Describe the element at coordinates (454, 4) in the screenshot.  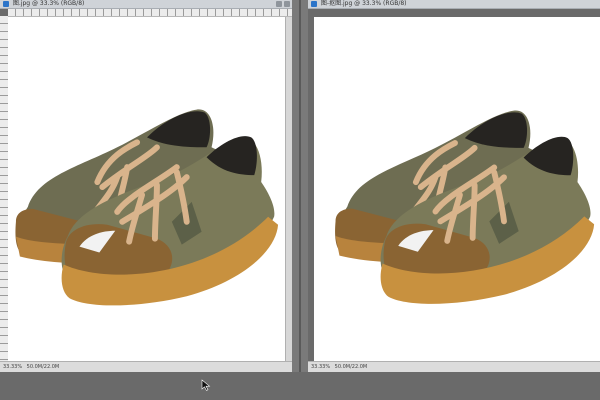
I see `document-tab-right: 图-抠图.jpg @ 33.3% (RGB/8)` at that location.